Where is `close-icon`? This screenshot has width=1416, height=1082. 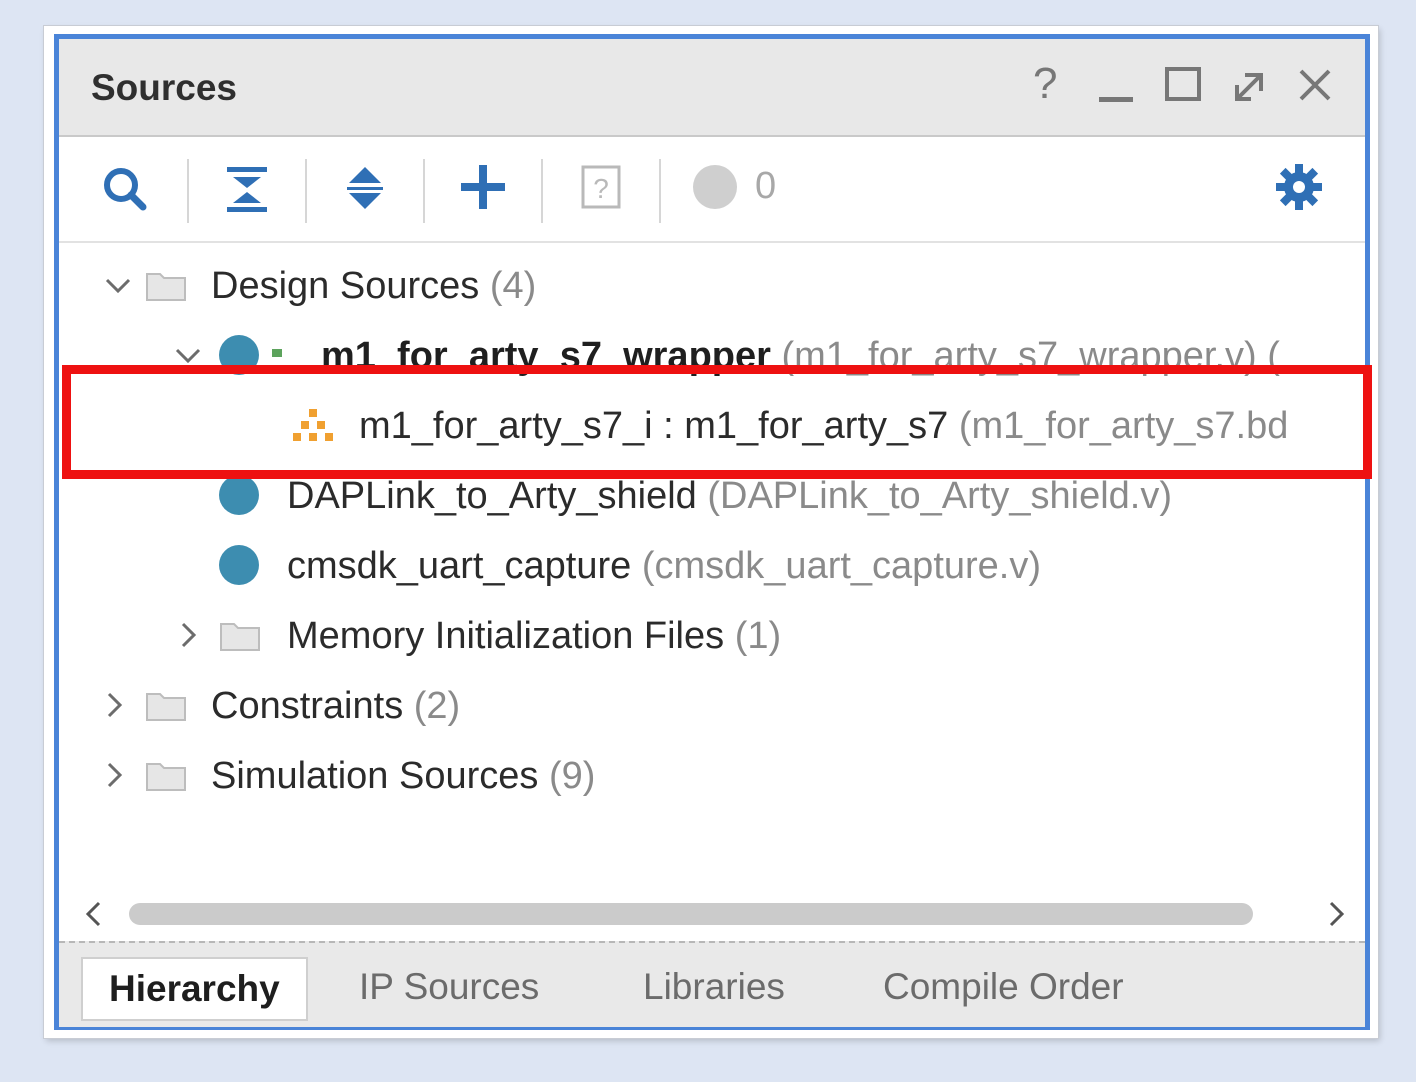 close-icon is located at coordinates (1316, 85).